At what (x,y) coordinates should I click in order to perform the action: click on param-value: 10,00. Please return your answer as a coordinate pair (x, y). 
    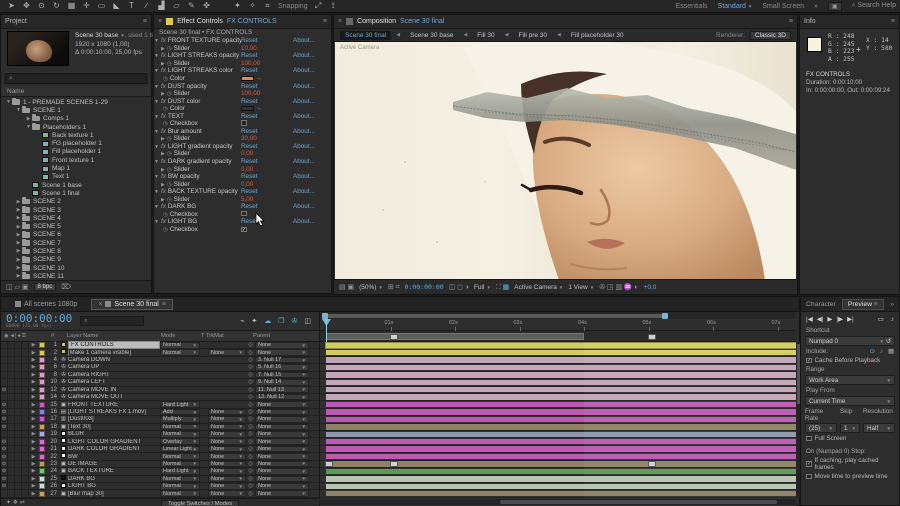
    Looking at the image, I should click on (249, 48).